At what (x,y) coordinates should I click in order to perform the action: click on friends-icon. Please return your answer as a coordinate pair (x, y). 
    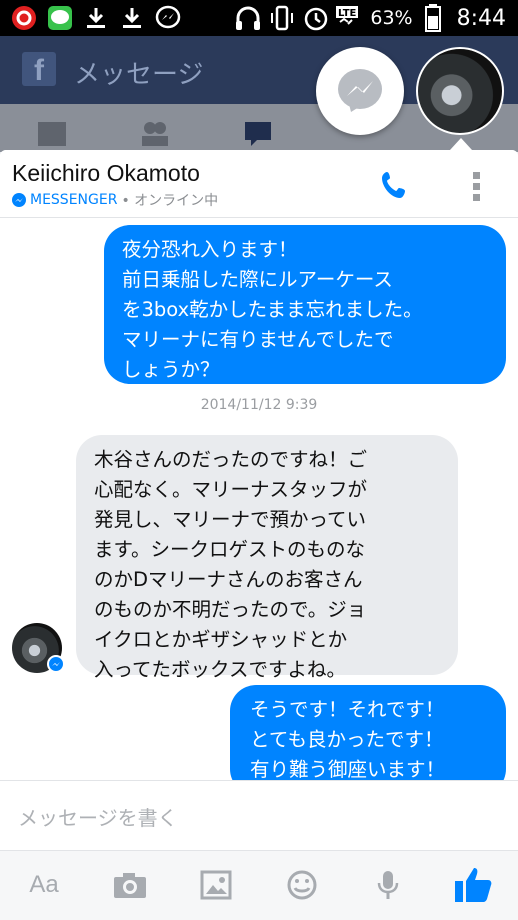
    Looking at the image, I should click on (154, 133).